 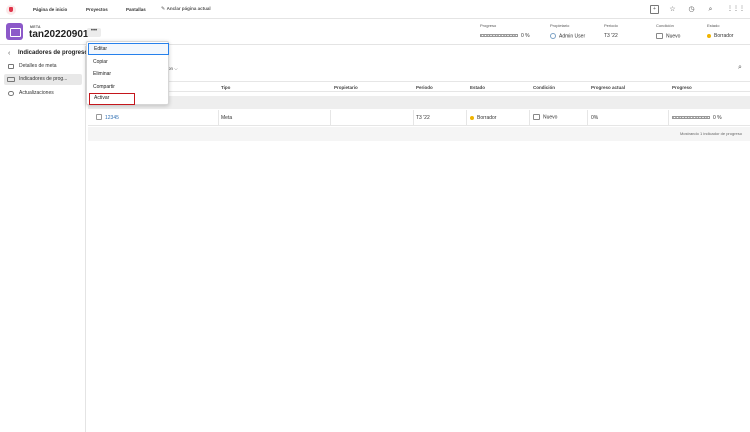 What do you see at coordinates (11, 10) in the screenshot?
I see `brand-logo-icon` at bounding box center [11, 10].